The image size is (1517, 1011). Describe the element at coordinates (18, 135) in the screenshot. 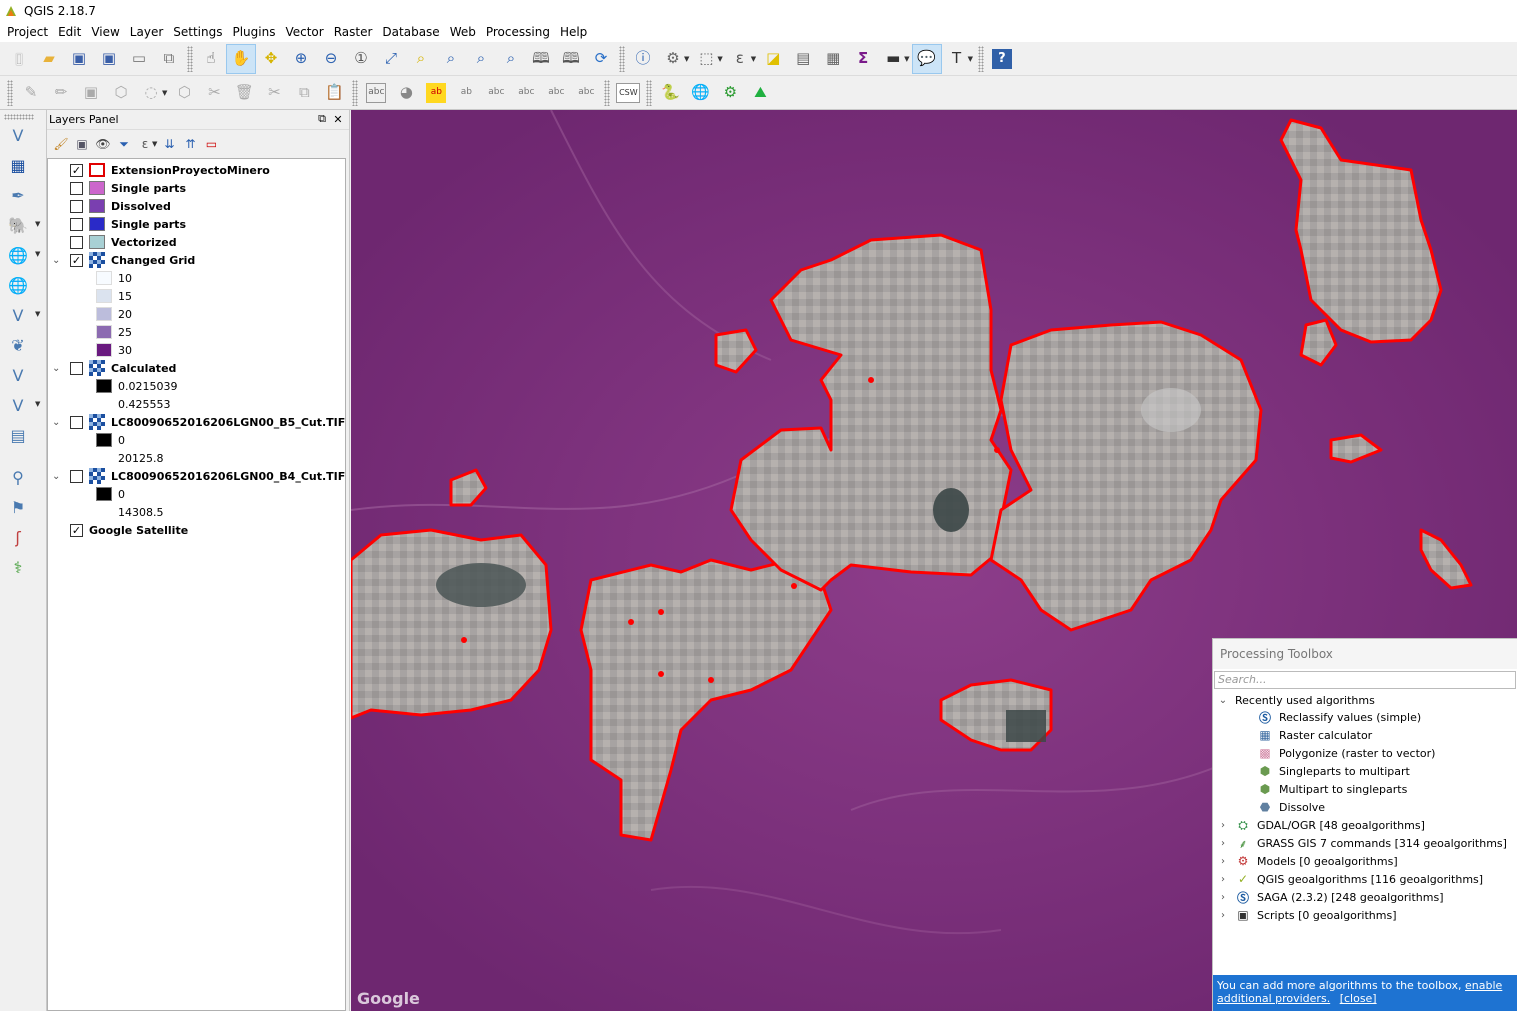

I see `add-vector-layer-button: V` at that location.